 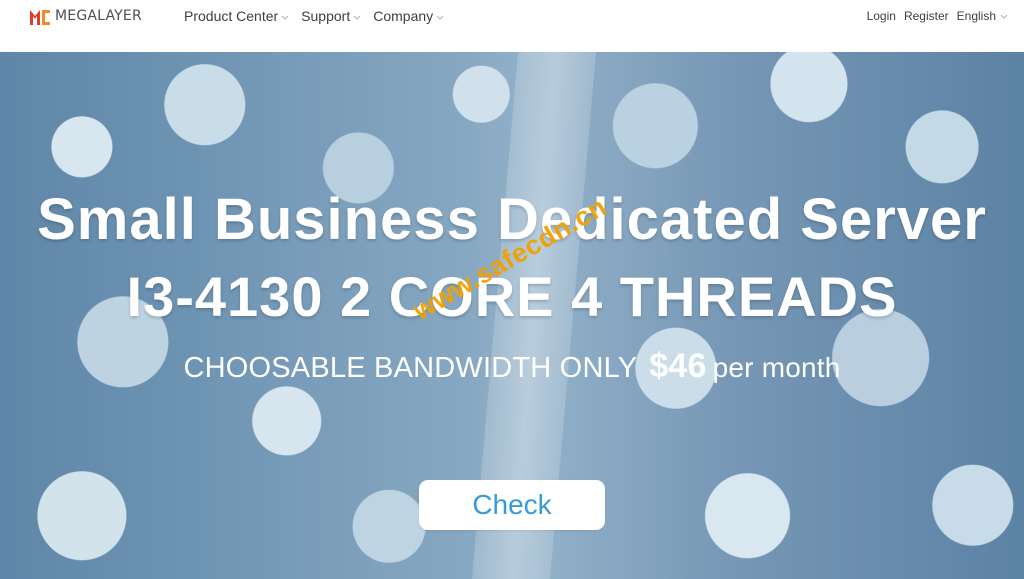 I want to click on brand-logo: MEGALAYER, so click(x=85, y=16).